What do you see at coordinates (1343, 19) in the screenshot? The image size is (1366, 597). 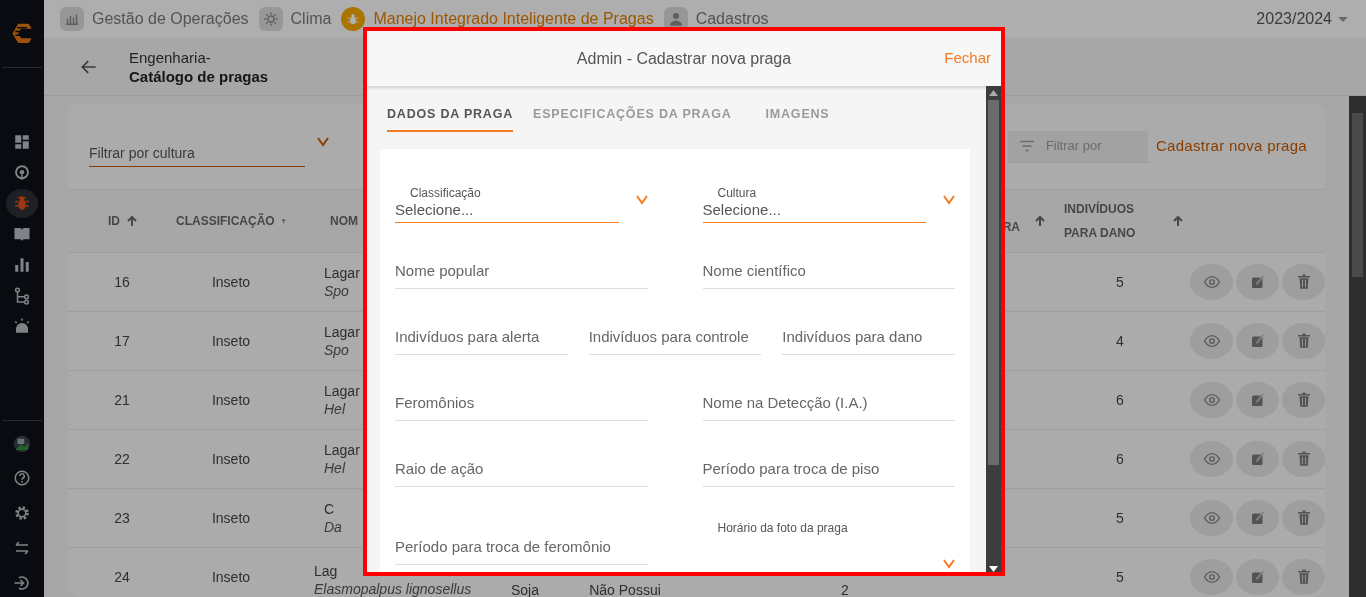 I see `caret-icon` at bounding box center [1343, 19].